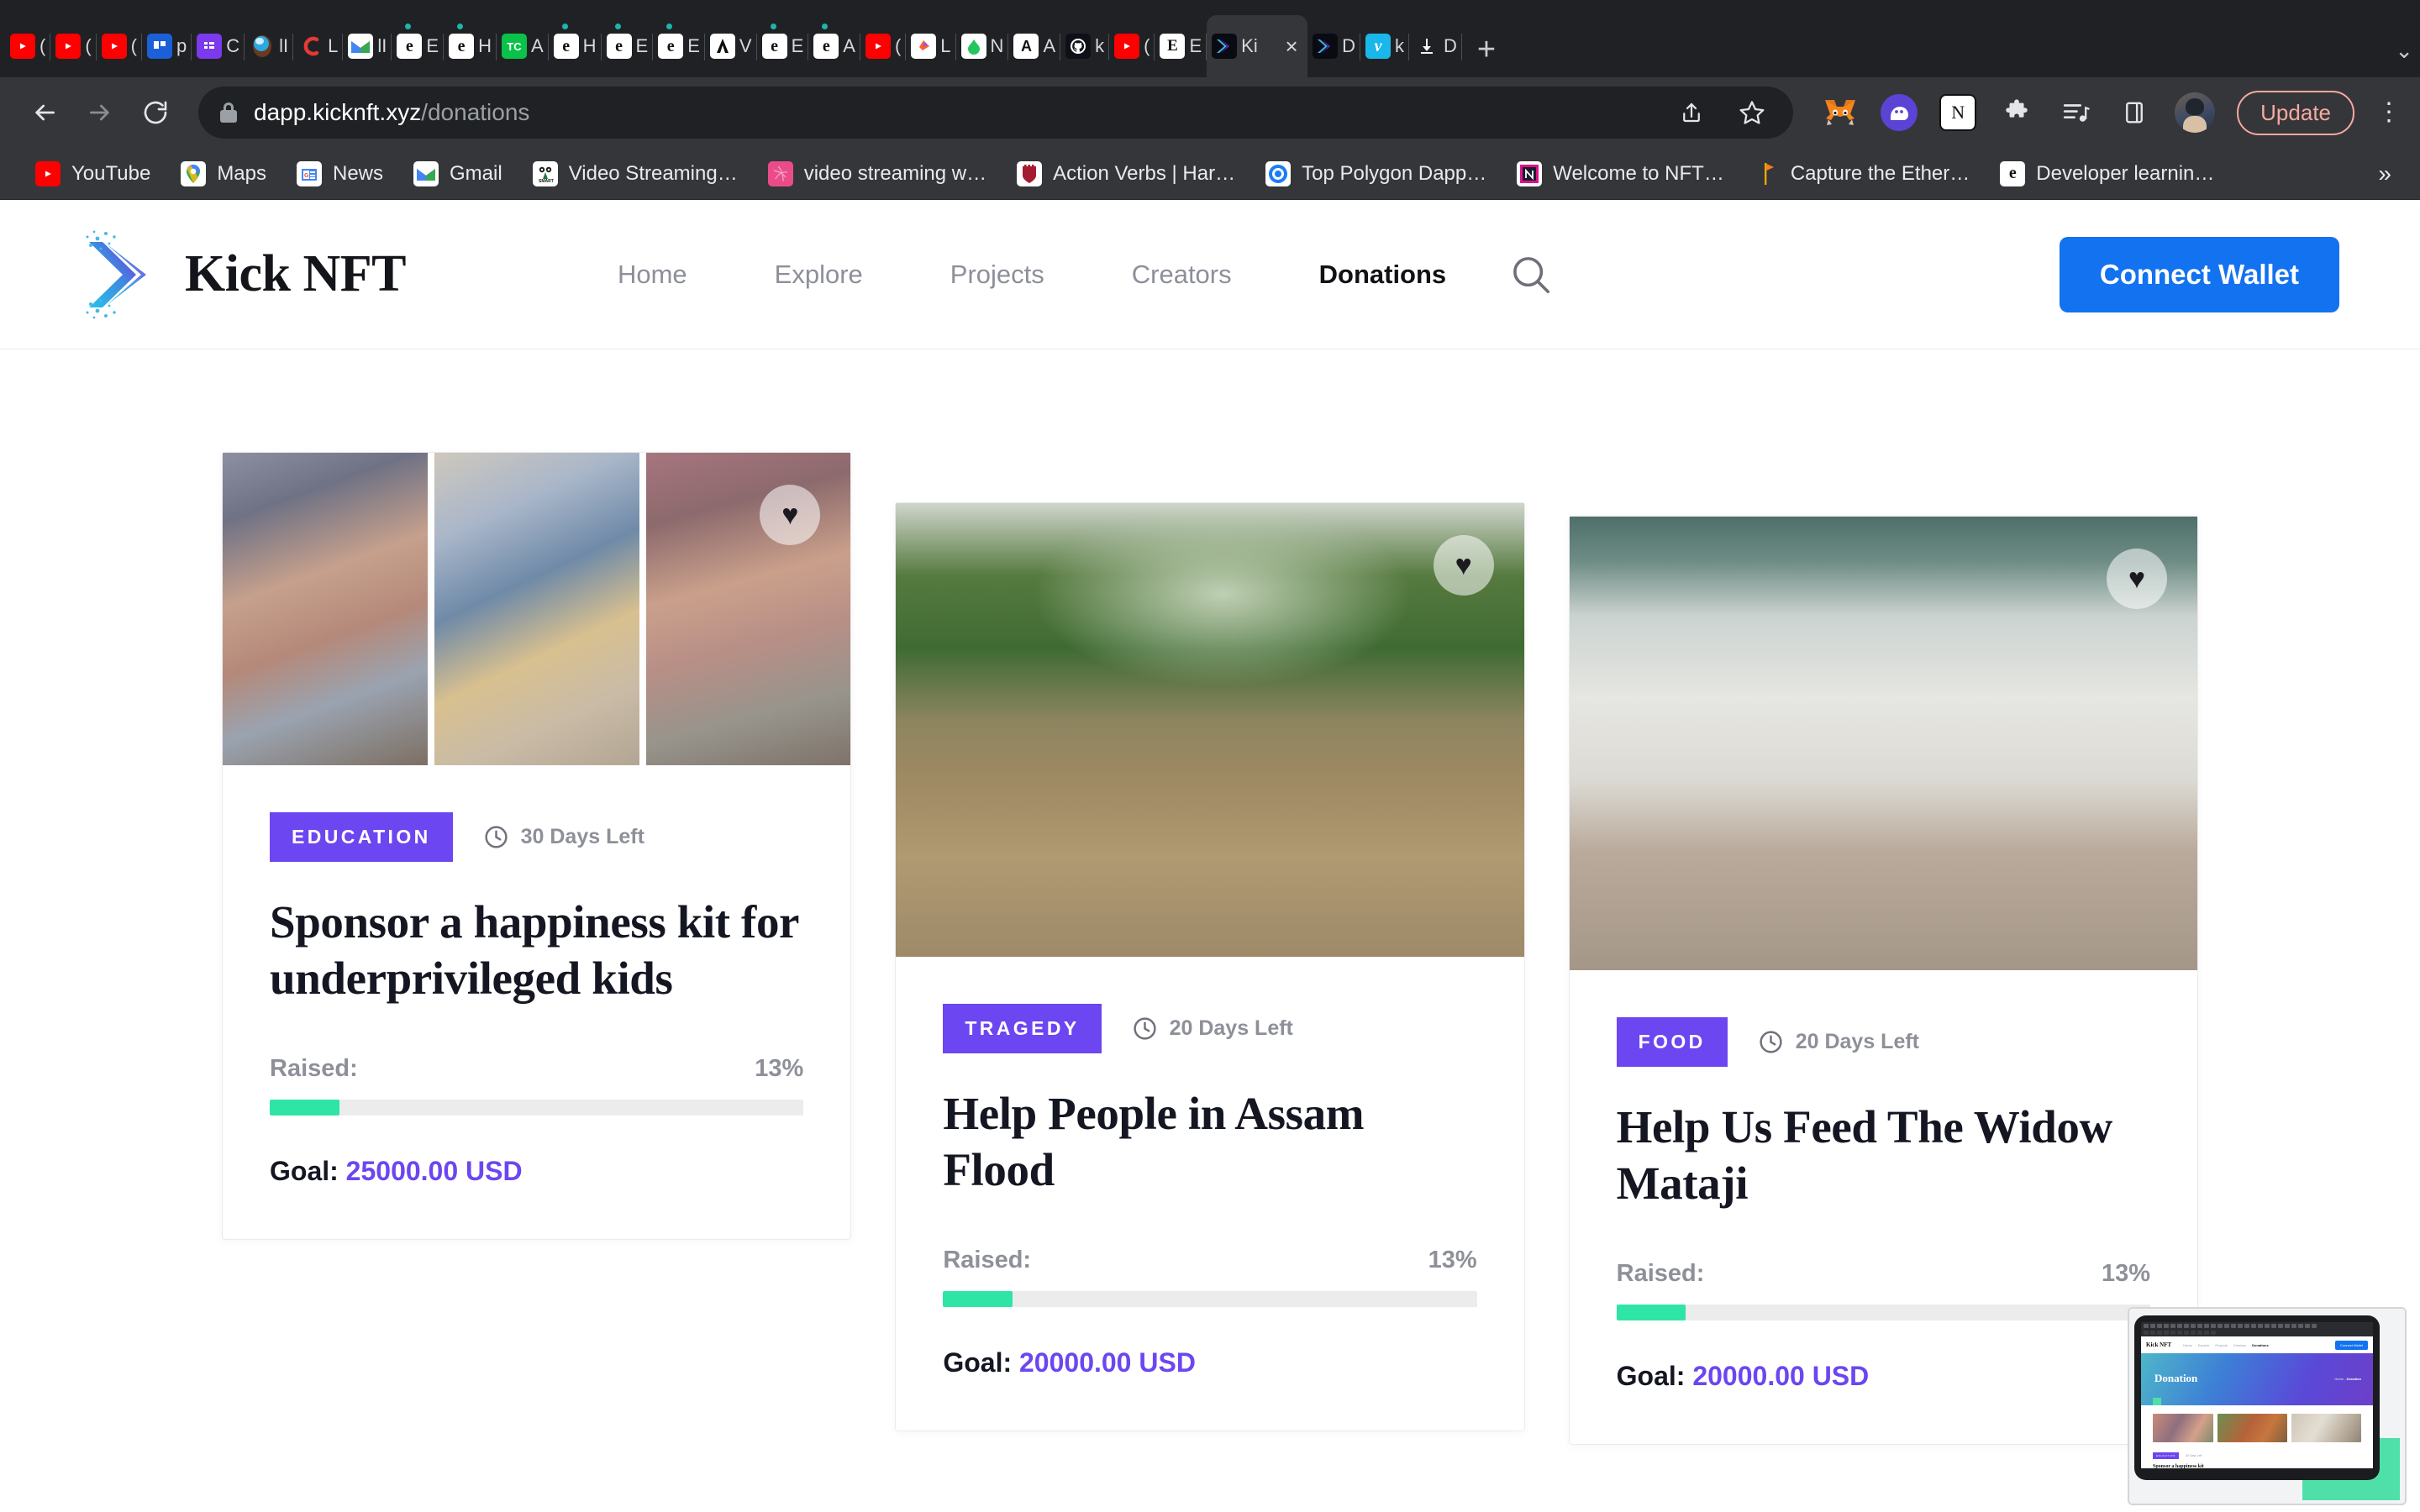  Describe the element at coordinates (1691, 112) in the screenshot. I see `share-icon` at that location.